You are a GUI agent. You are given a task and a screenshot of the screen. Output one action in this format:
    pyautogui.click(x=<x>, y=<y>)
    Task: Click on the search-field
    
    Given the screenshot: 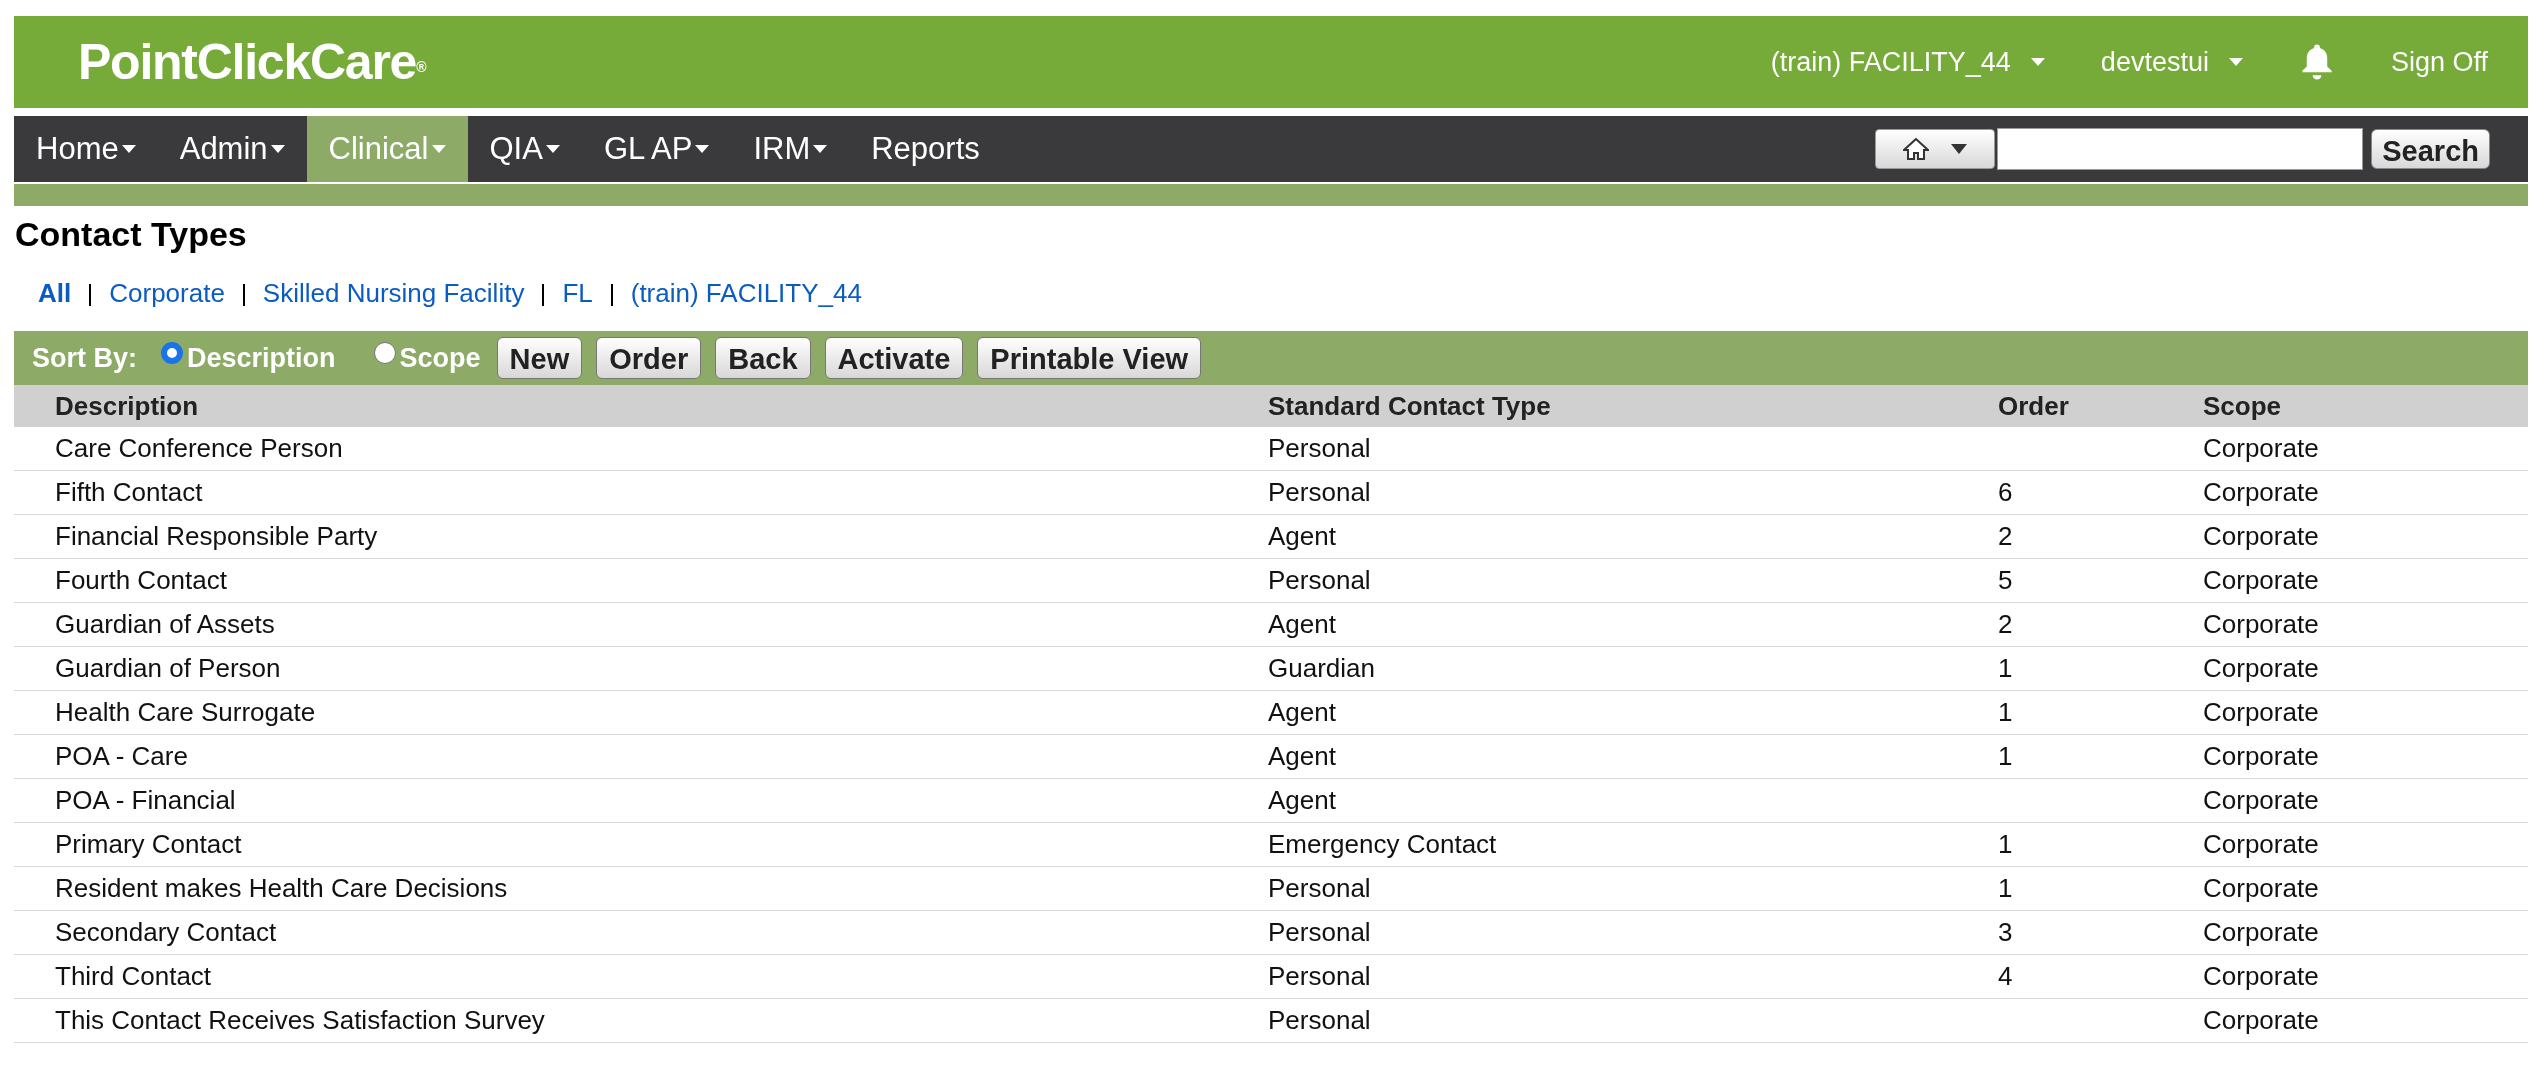 What is the action you would take?
    pyautogui.click(x=2180, y=149)
    